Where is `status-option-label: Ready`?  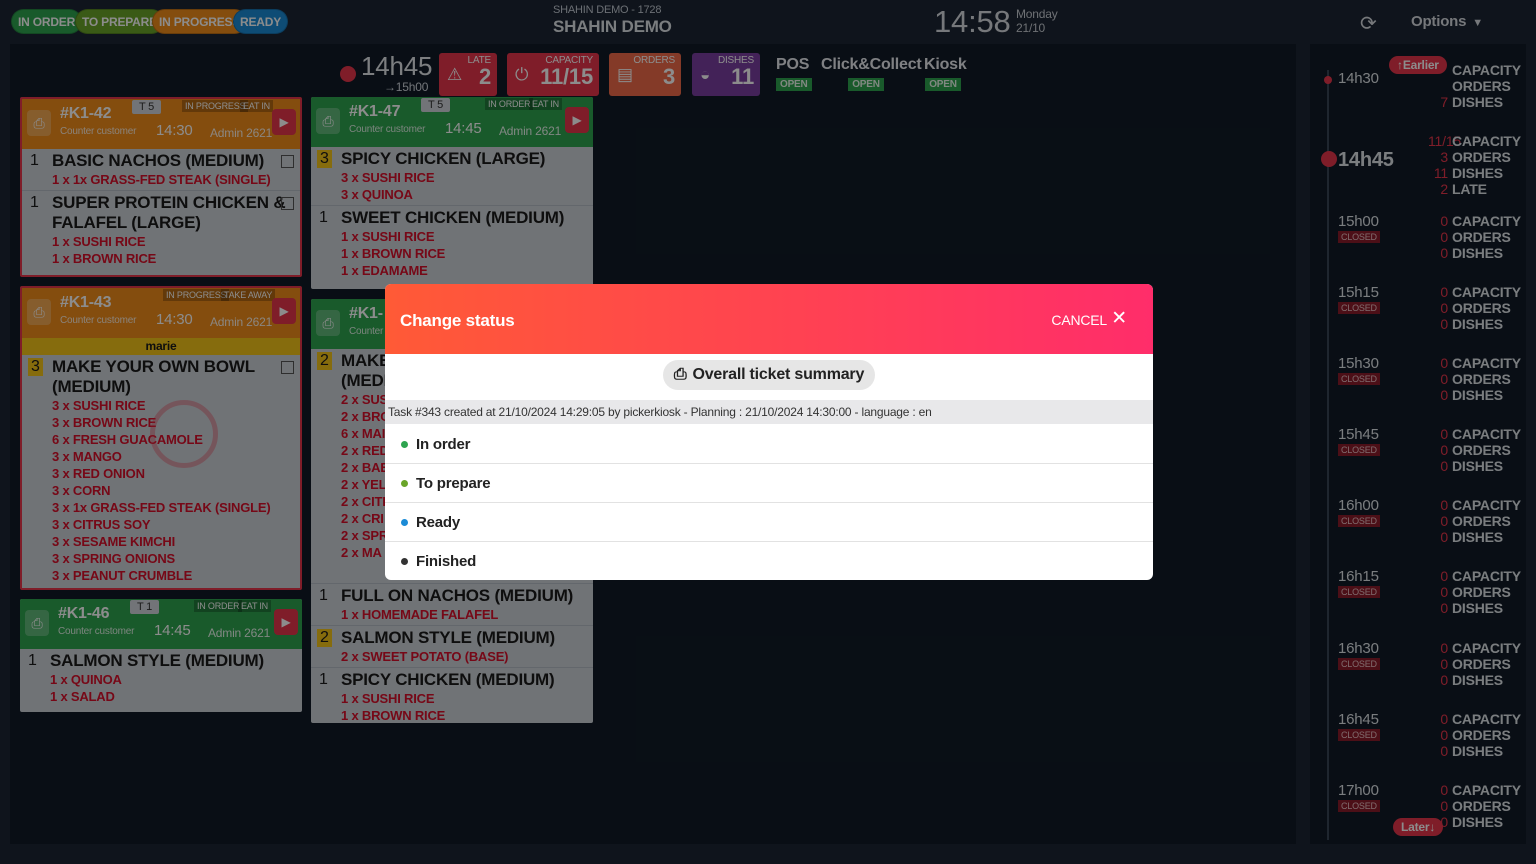 status-option-label: Ready is located at coordinates (438, 522).